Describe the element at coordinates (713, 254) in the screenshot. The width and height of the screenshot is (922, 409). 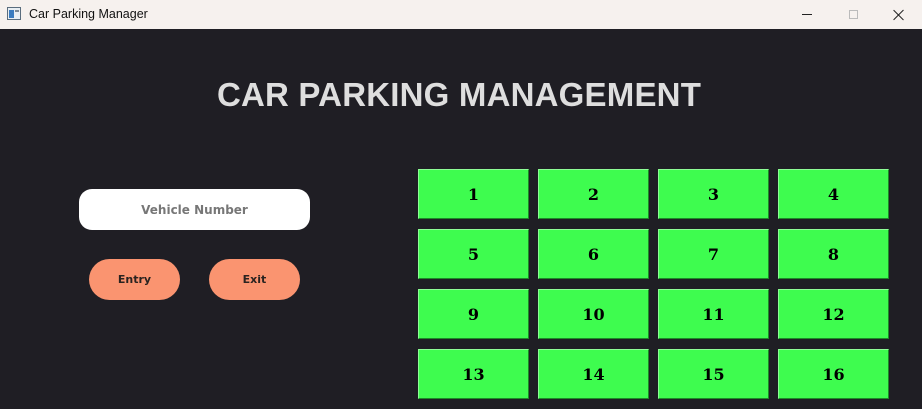
I see `parking-slot-7: 7` at that location.